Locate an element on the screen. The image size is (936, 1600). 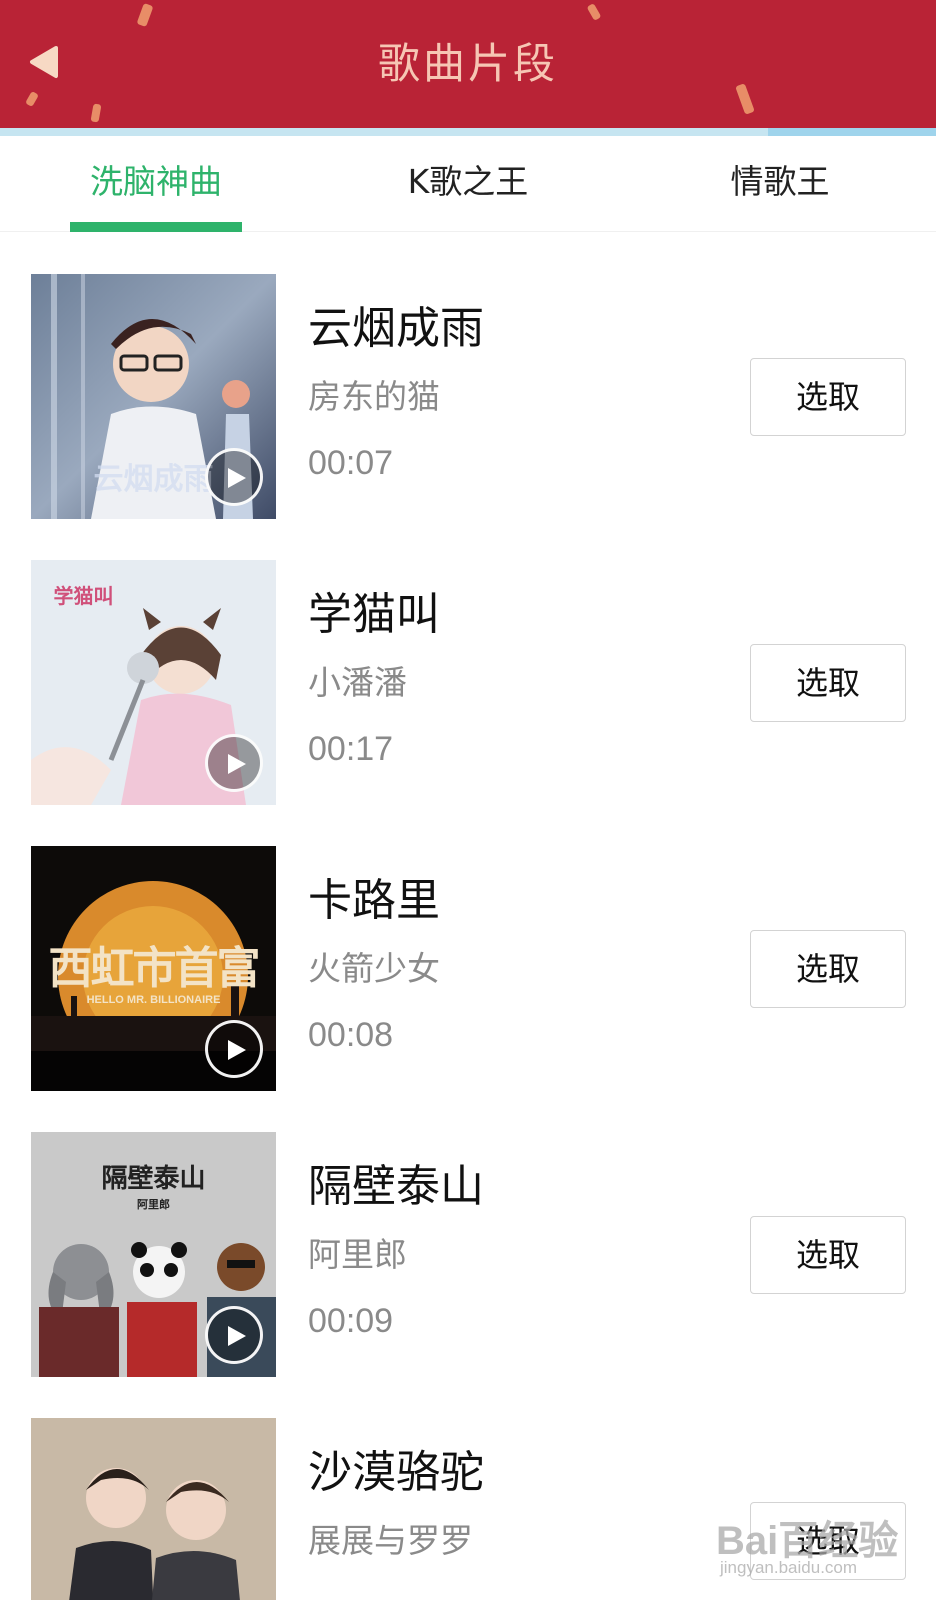
baidu-watermark: Bai百经验 jingyan.baidu.com is located at coordinates (816, 1543).